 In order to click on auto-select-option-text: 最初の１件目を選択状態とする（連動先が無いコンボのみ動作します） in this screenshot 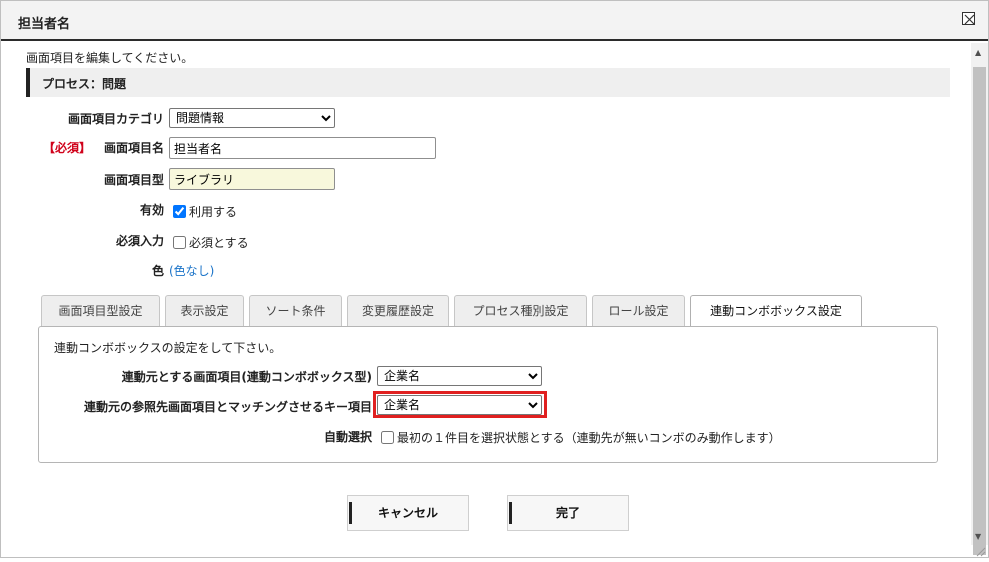, I will do `click(589, 438)`.